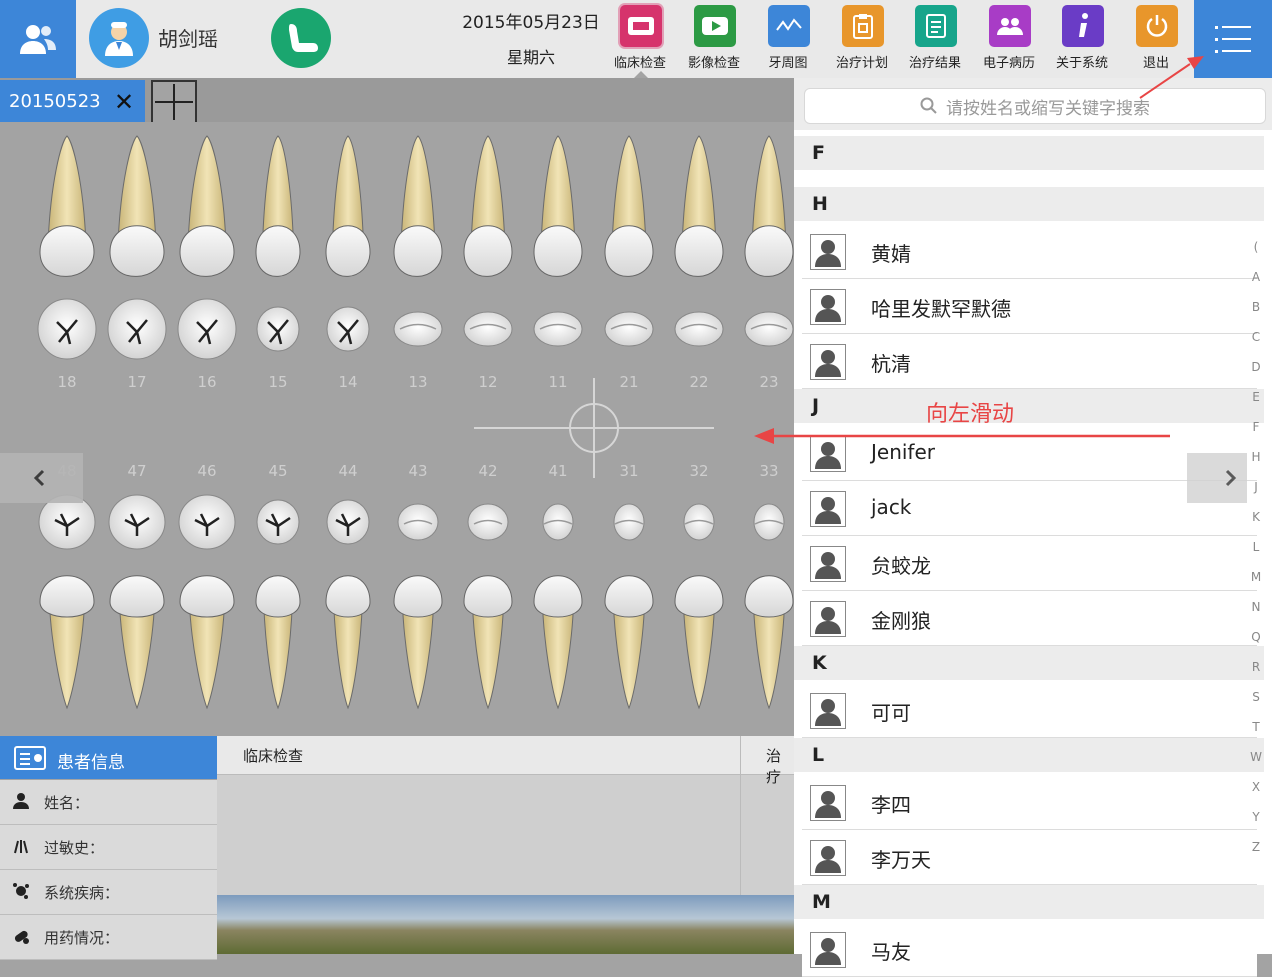 The image size is (1272, 977). I want to click on nav-imaging: 影像检查, so click(714, 39).